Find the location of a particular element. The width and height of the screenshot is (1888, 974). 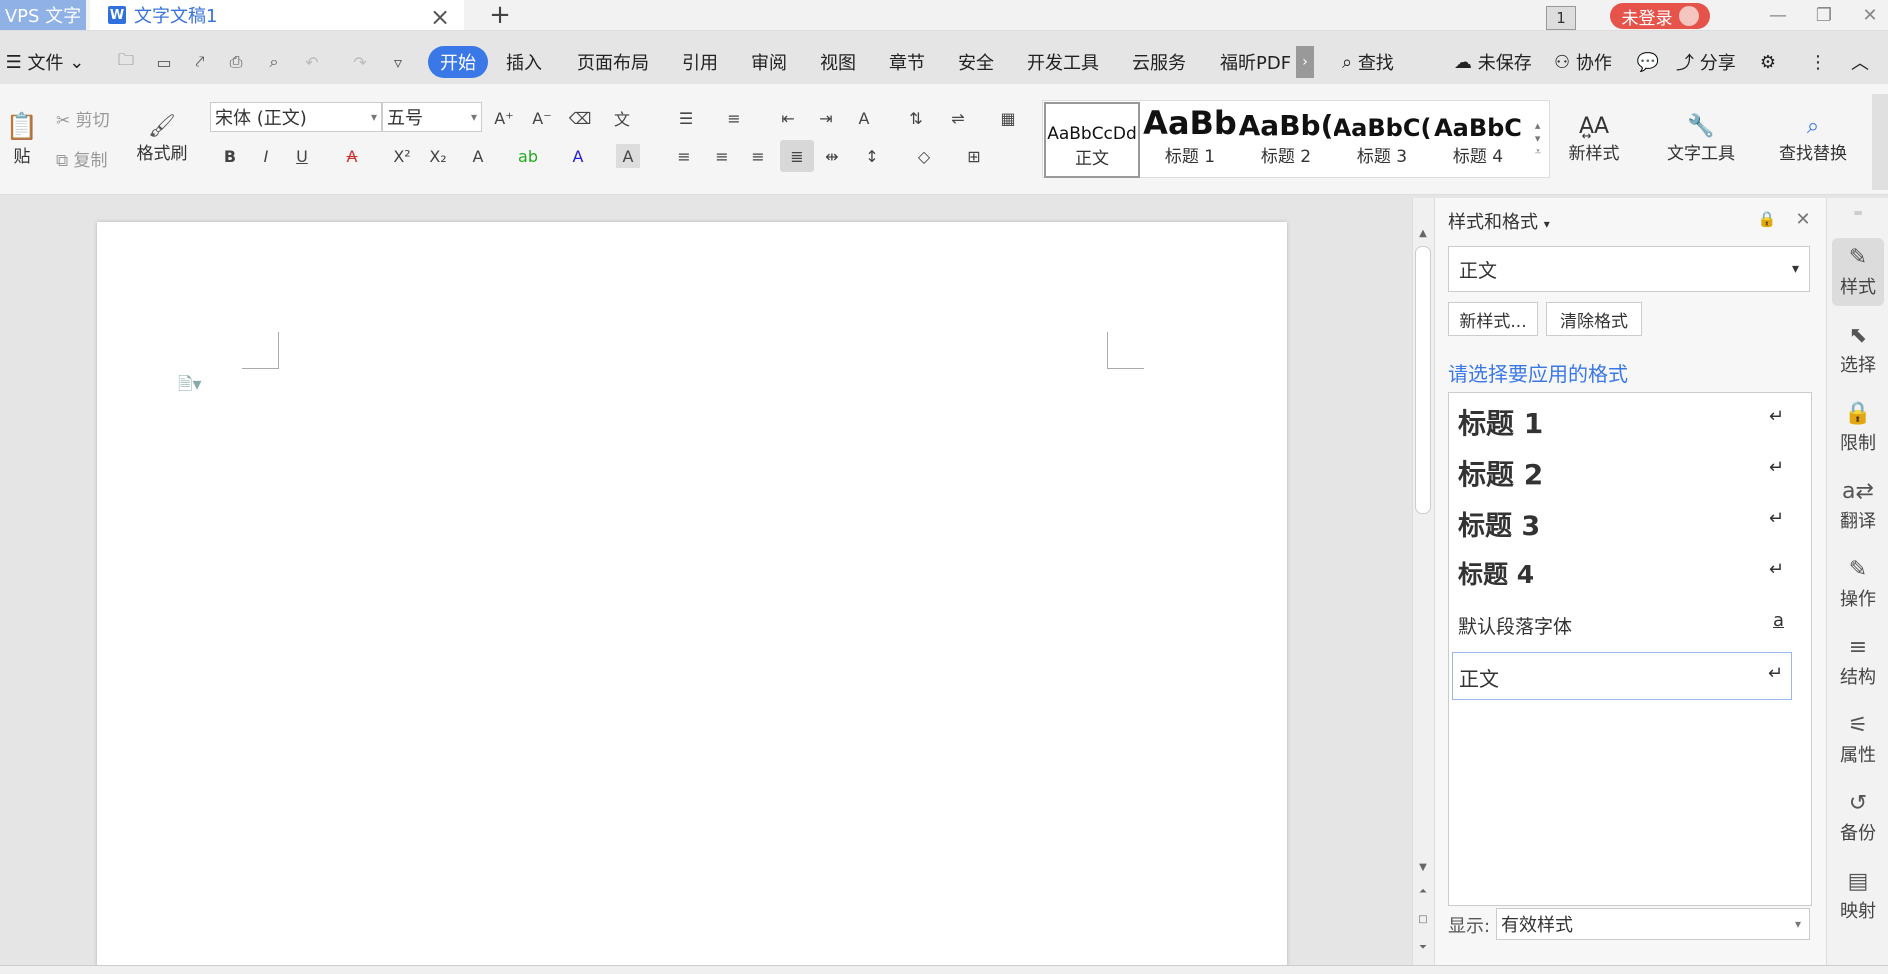

rail-item-mapping: ▤ 映射 is located at coordinates (1858, 896).